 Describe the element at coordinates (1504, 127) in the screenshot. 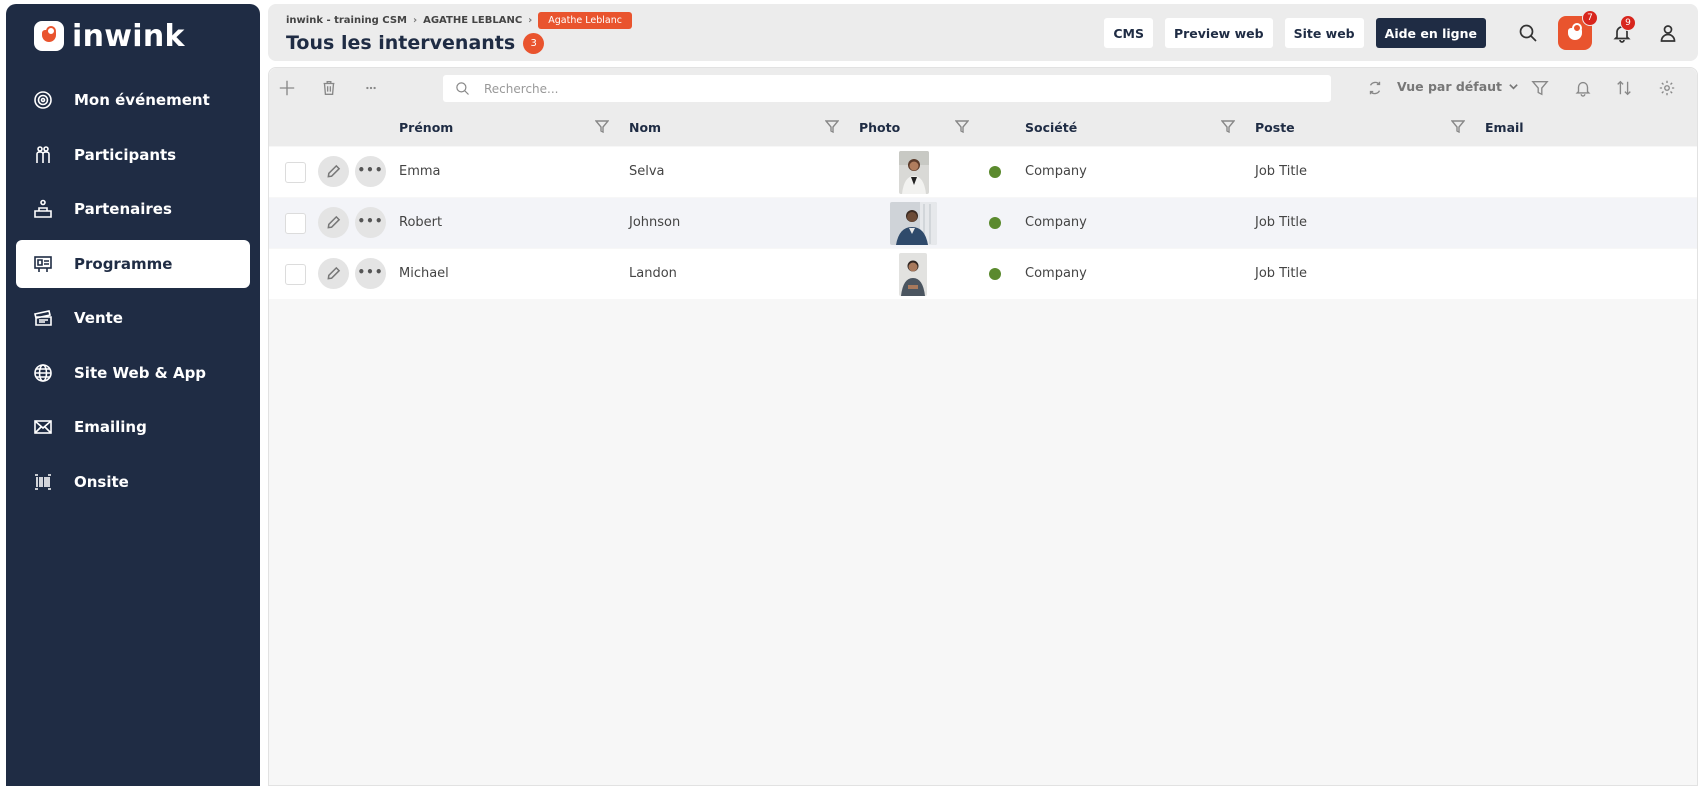

I see `column-email: Email` at that location.